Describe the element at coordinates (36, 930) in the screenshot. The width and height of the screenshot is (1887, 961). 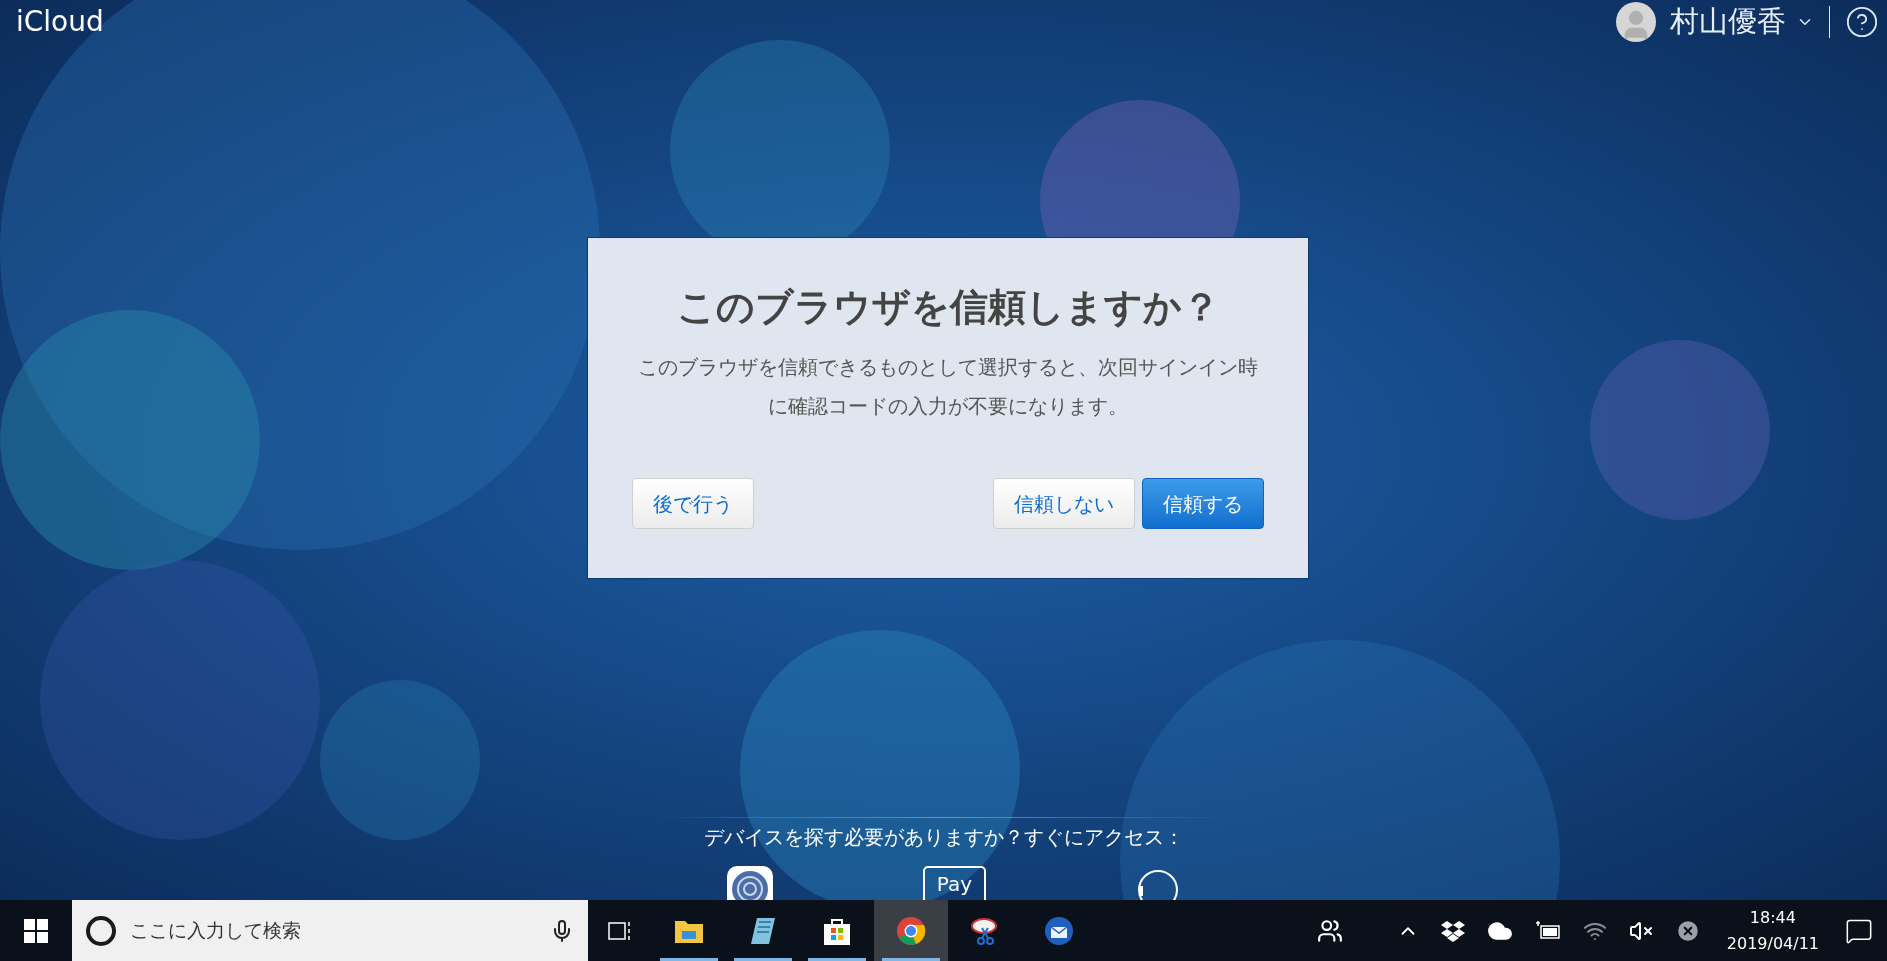
I see `windows-logo-icon` at that location.